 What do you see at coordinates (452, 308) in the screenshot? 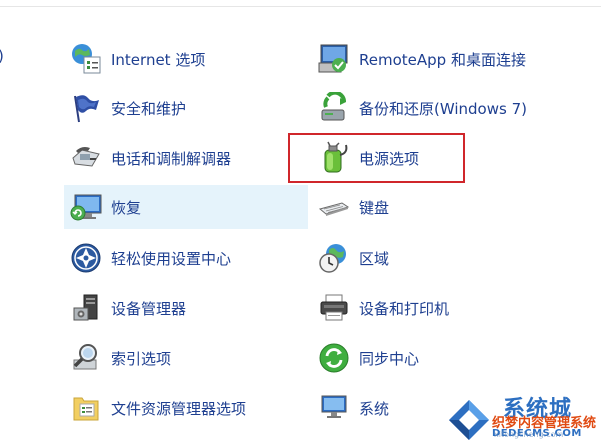
I see `item-devices-printers: 设备和打印机` at bounding box center [452, 308].